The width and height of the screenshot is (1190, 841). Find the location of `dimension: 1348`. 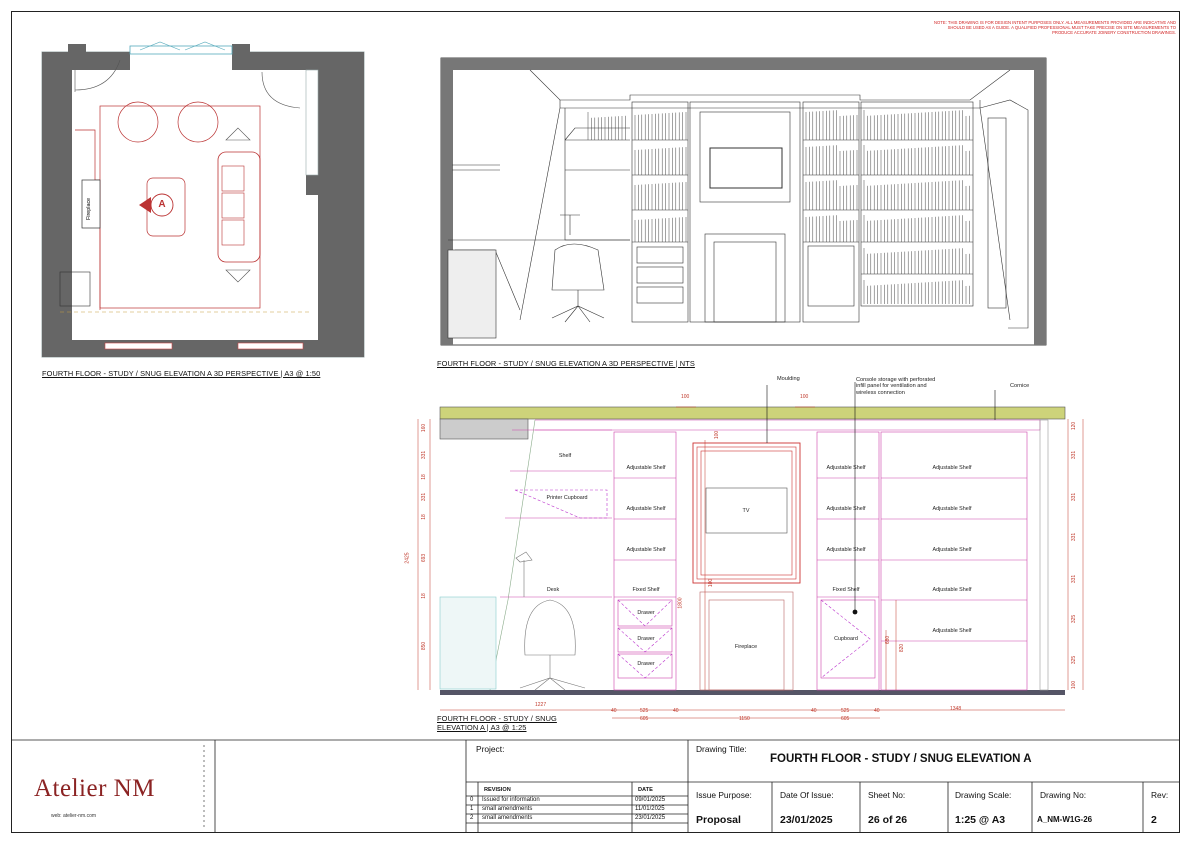

dimension: 1348 is located at coordinates (956, 709).